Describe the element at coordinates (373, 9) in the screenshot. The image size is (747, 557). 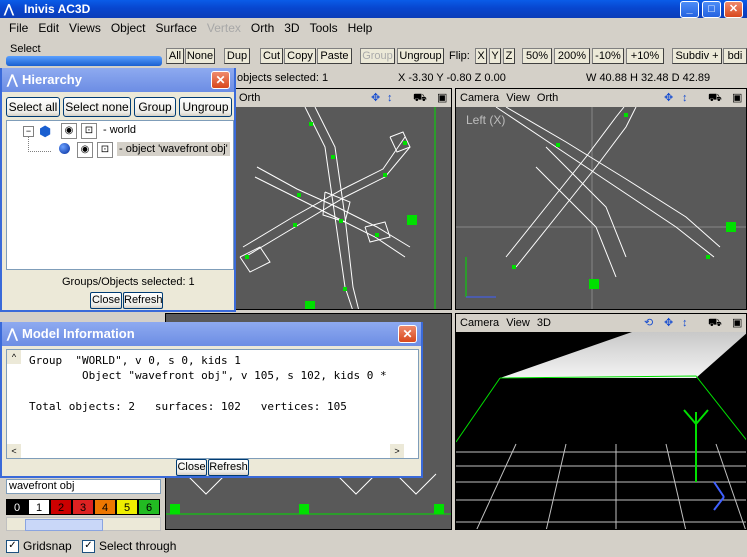
I see `app-titlebar: ⋀ Inivis AC3D _ □ ✕` at that location.